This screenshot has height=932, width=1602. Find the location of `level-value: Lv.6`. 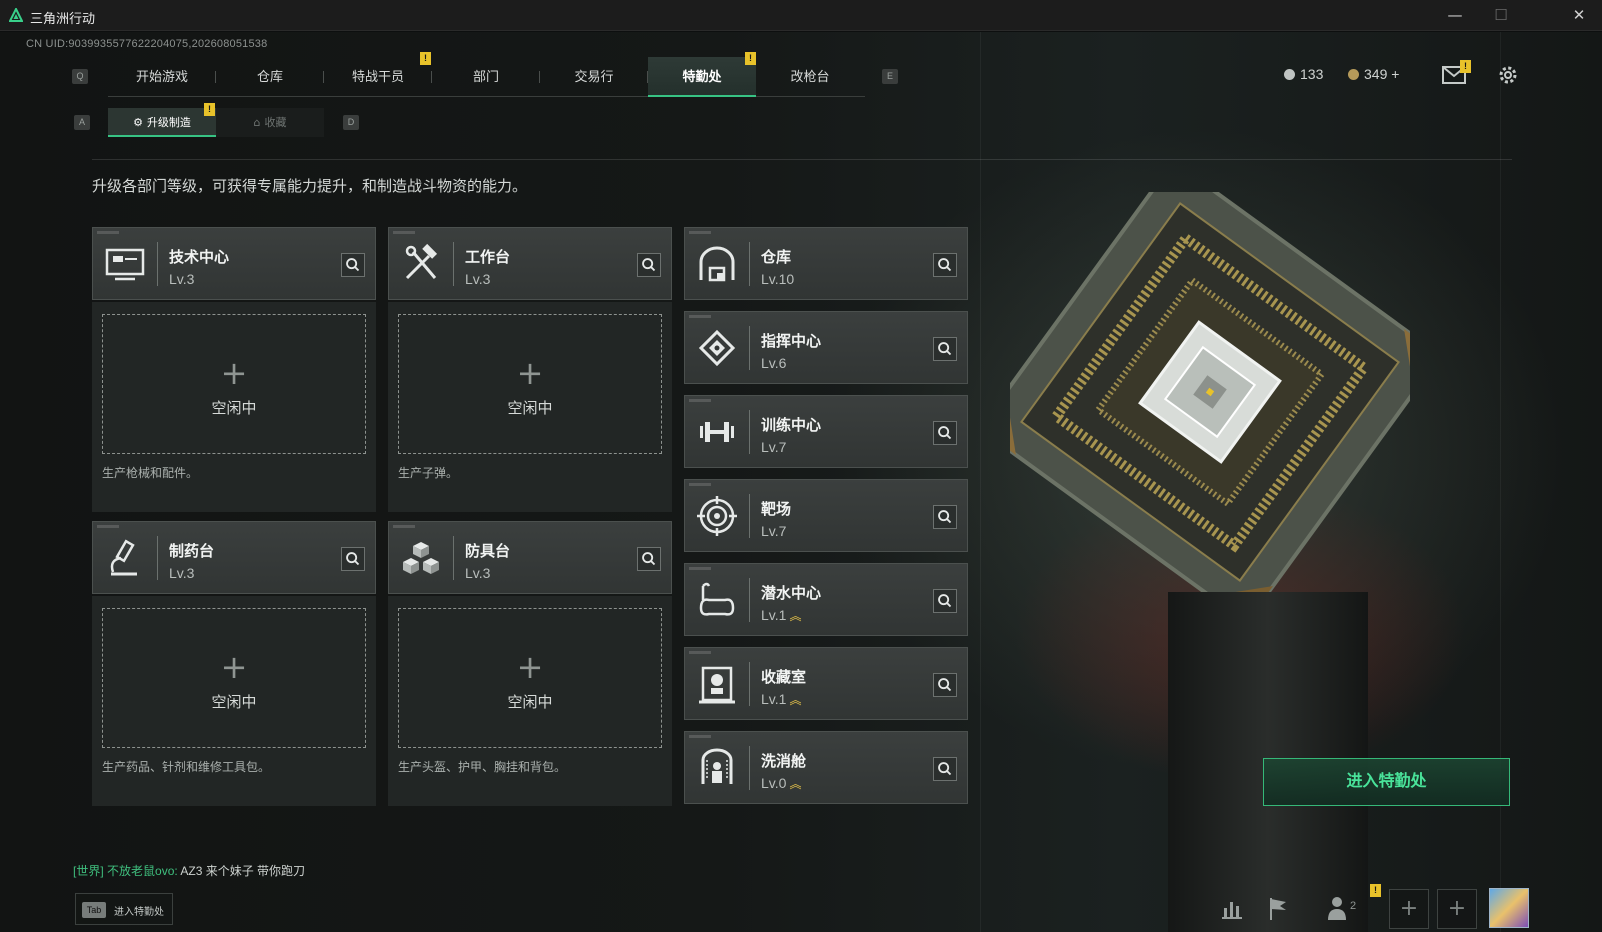

level-value: Lv.6 is located at coordinates (774, 363).